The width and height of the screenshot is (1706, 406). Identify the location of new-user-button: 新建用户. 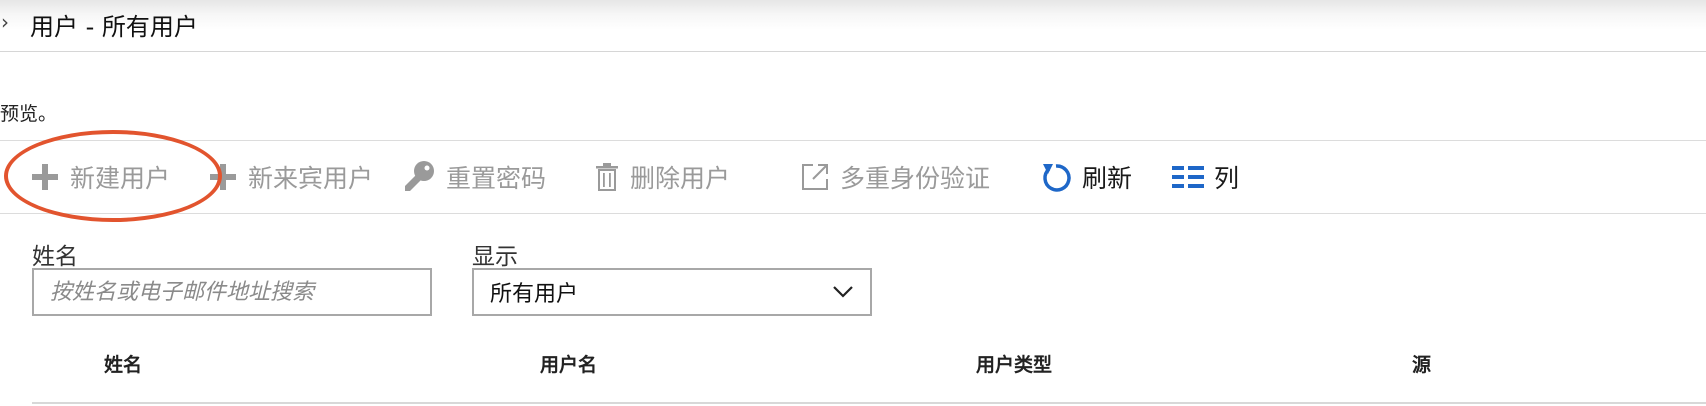
(100, 177).